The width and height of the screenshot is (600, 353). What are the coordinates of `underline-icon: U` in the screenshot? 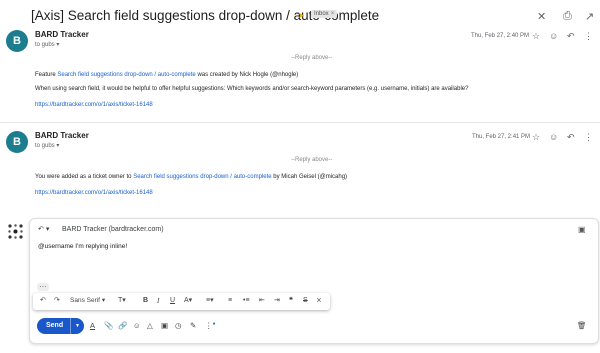 It's located at (172, 301).